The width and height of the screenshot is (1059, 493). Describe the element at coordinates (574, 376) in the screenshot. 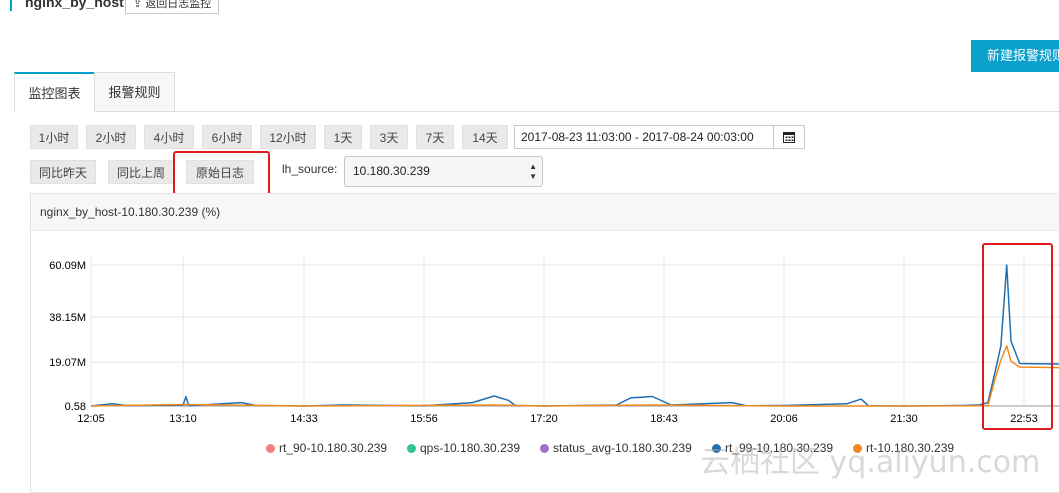

I see `series-line-rt-10.180.30.239` at that location.